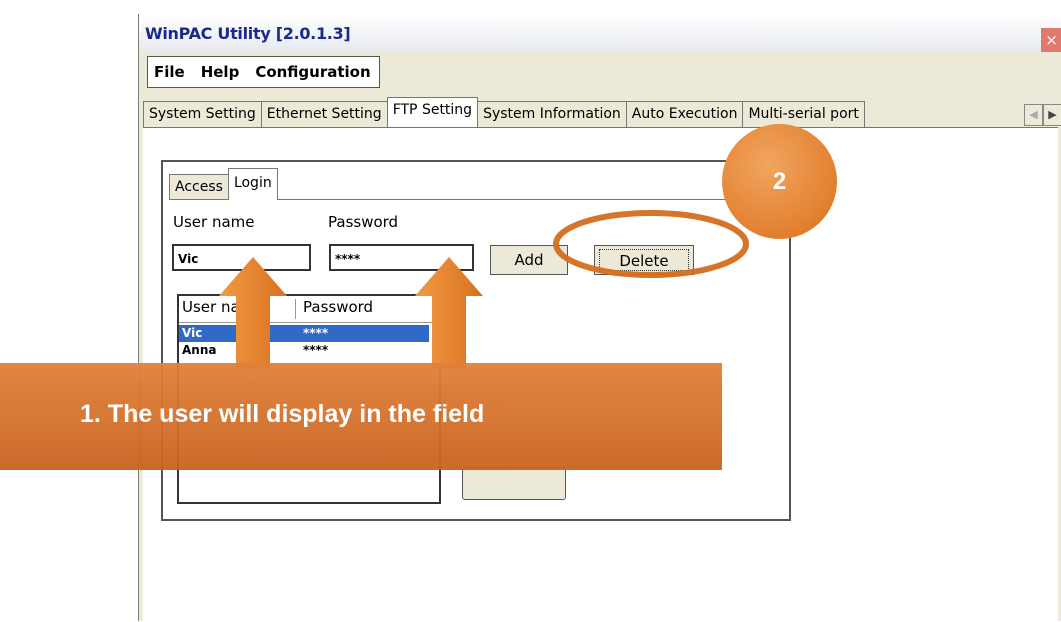  I want to click on callout-banner: 1. The user will display in the field, so click(361, 416).